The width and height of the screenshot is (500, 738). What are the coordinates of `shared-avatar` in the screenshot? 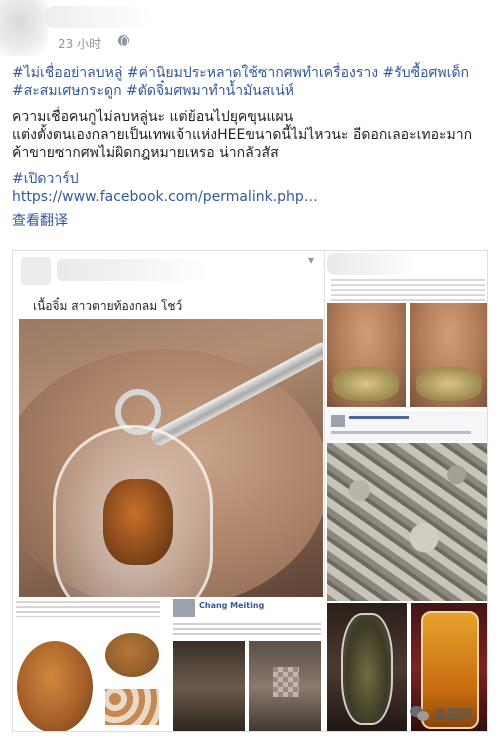 It's located at (36, 271).